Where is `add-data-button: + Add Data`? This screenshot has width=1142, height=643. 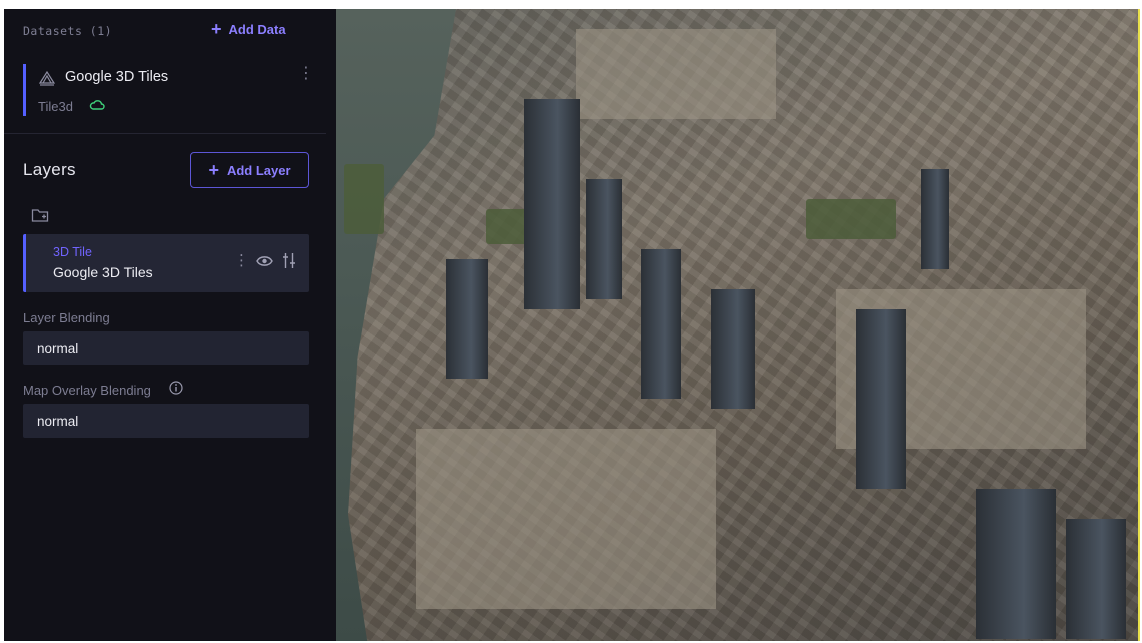
add-data-button: + Add Data is located at coordinates (248, 29).